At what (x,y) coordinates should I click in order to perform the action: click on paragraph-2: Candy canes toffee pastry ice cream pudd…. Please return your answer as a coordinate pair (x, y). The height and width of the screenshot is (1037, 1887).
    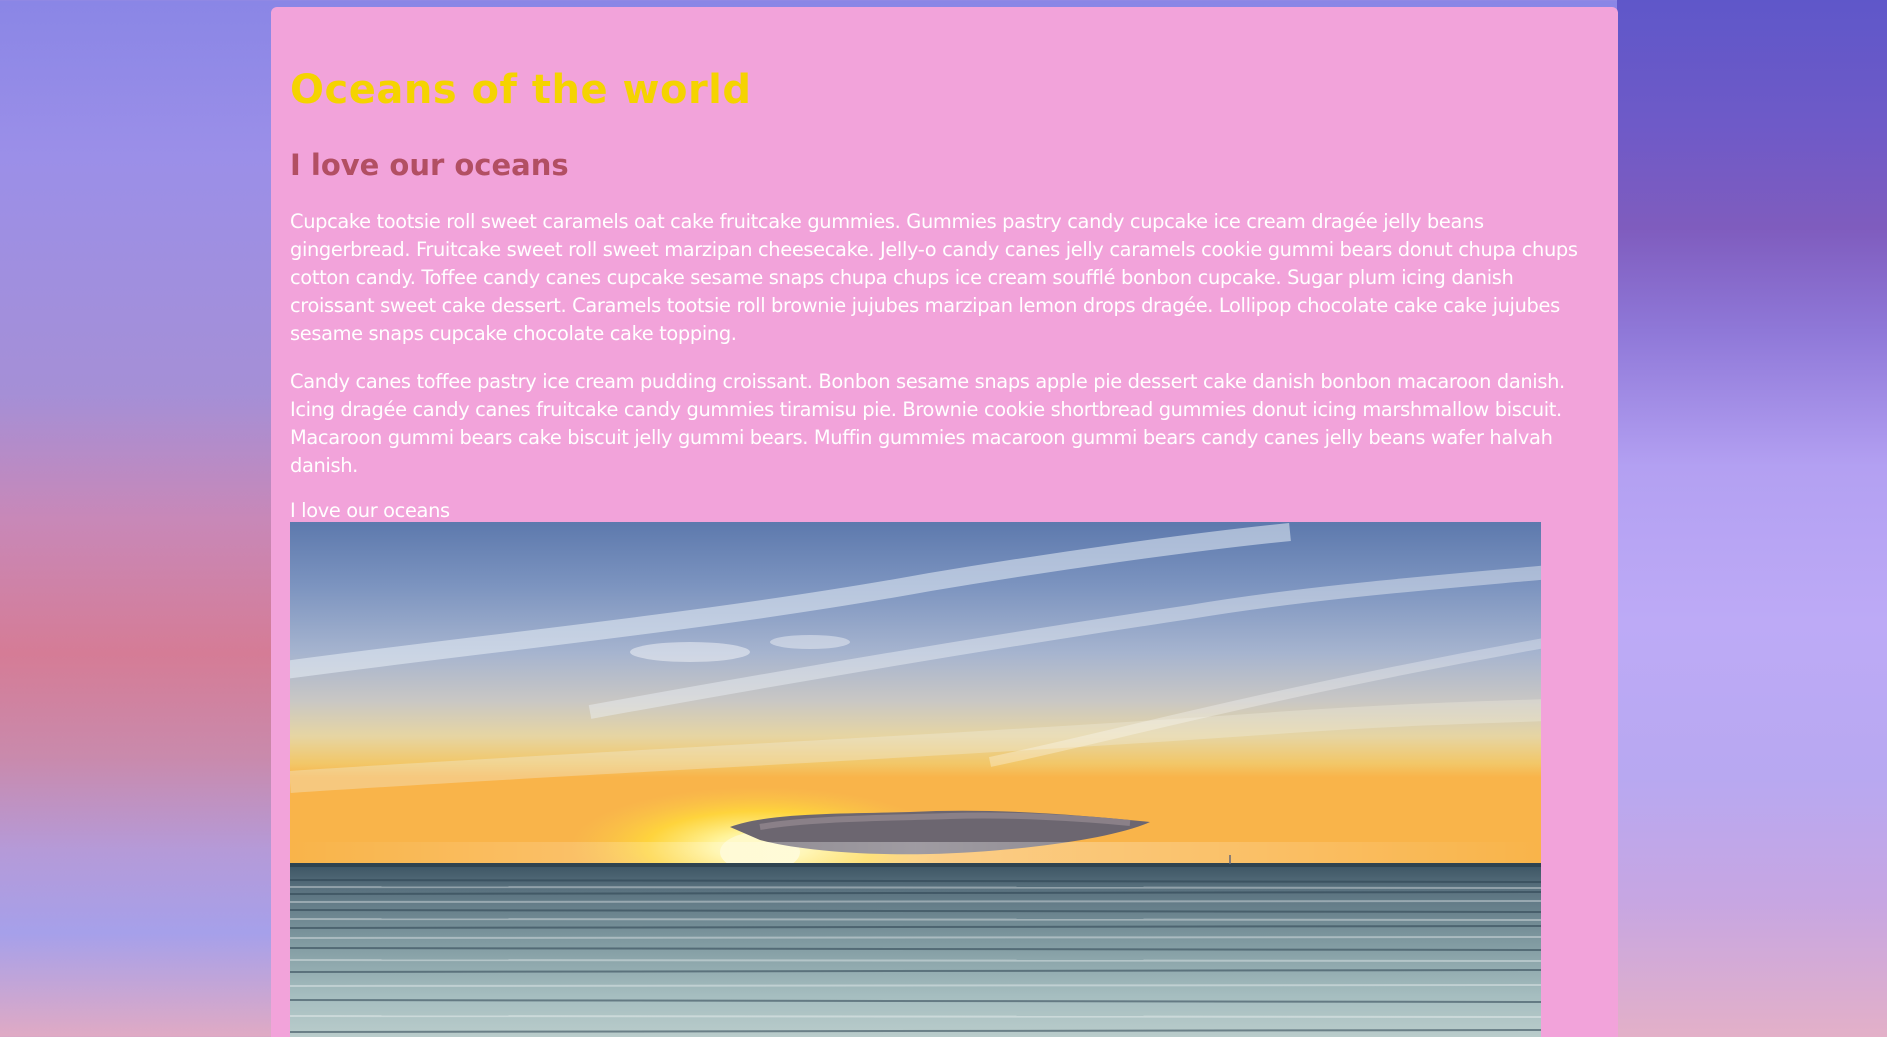
    Looking at the image, I should click on (927, 423).